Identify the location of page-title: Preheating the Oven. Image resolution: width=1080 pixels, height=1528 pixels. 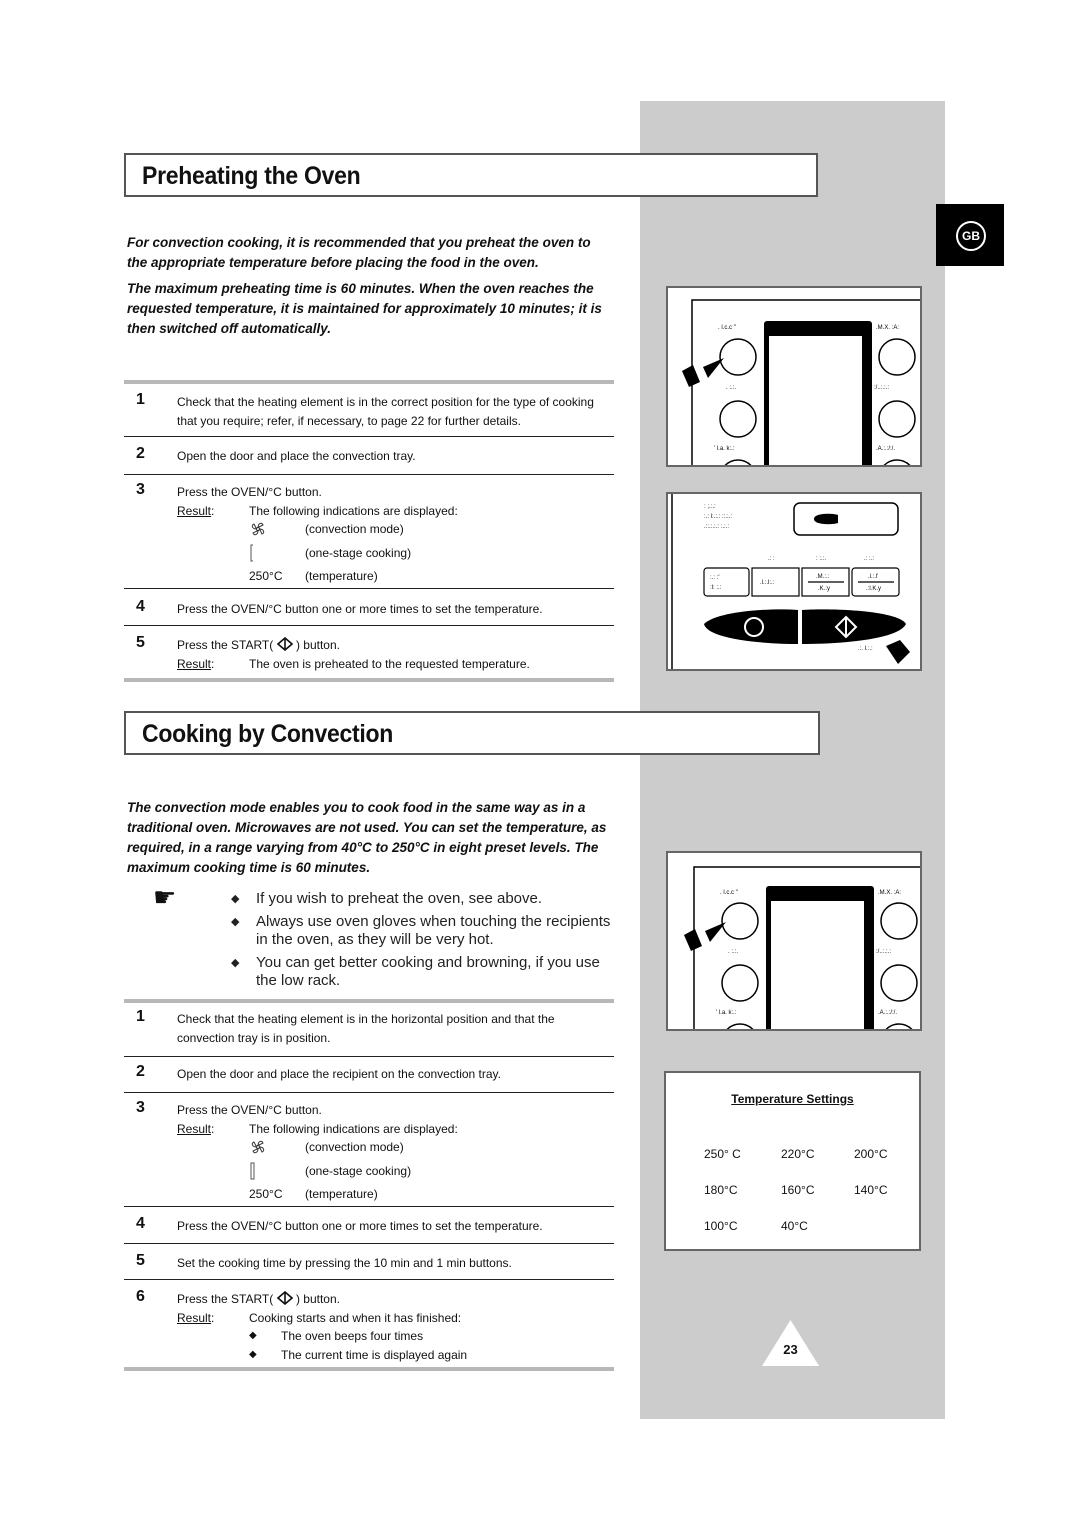
(251, 176).